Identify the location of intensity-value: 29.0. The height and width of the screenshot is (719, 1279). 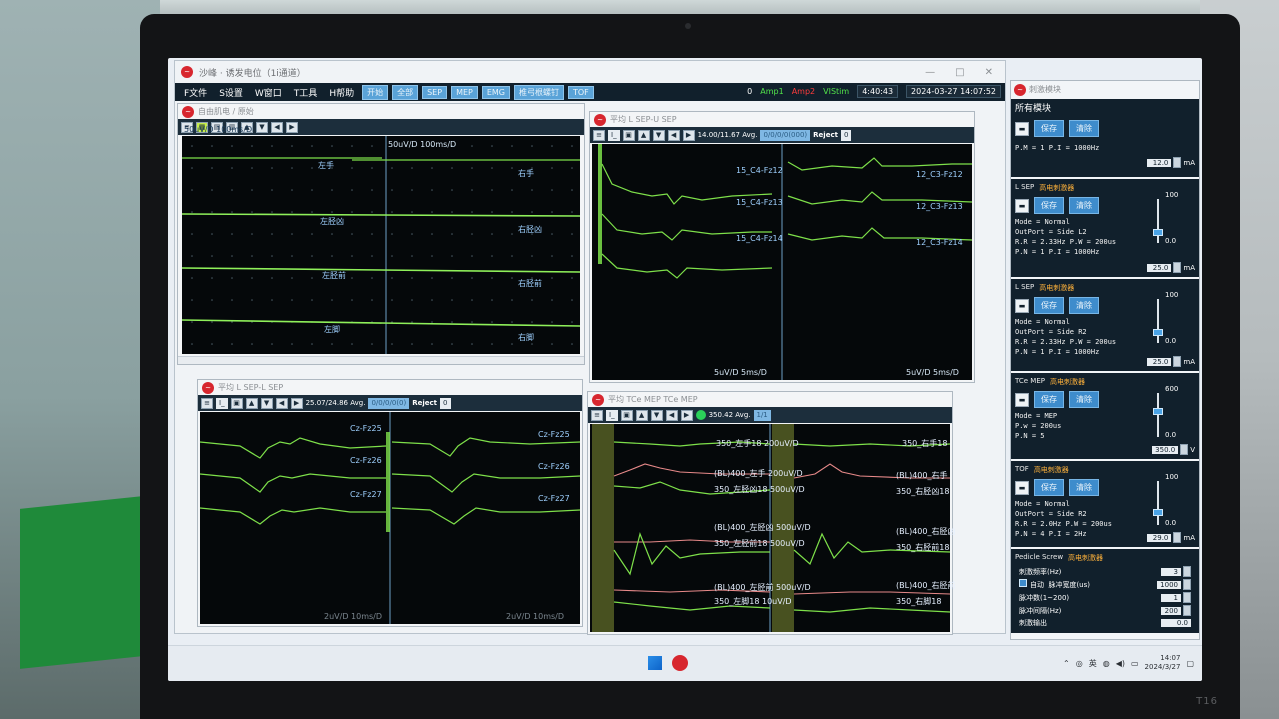
(1159, 537).